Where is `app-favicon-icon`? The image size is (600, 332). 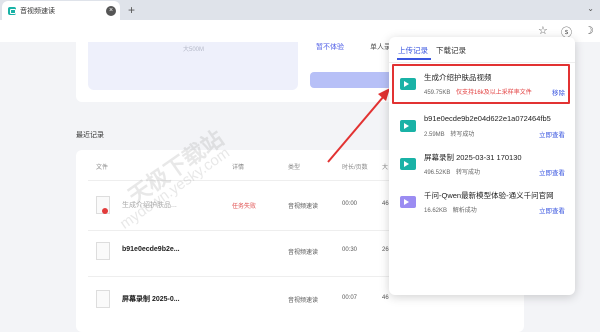
app-favicon-icon is located at coordinates (12, 10).